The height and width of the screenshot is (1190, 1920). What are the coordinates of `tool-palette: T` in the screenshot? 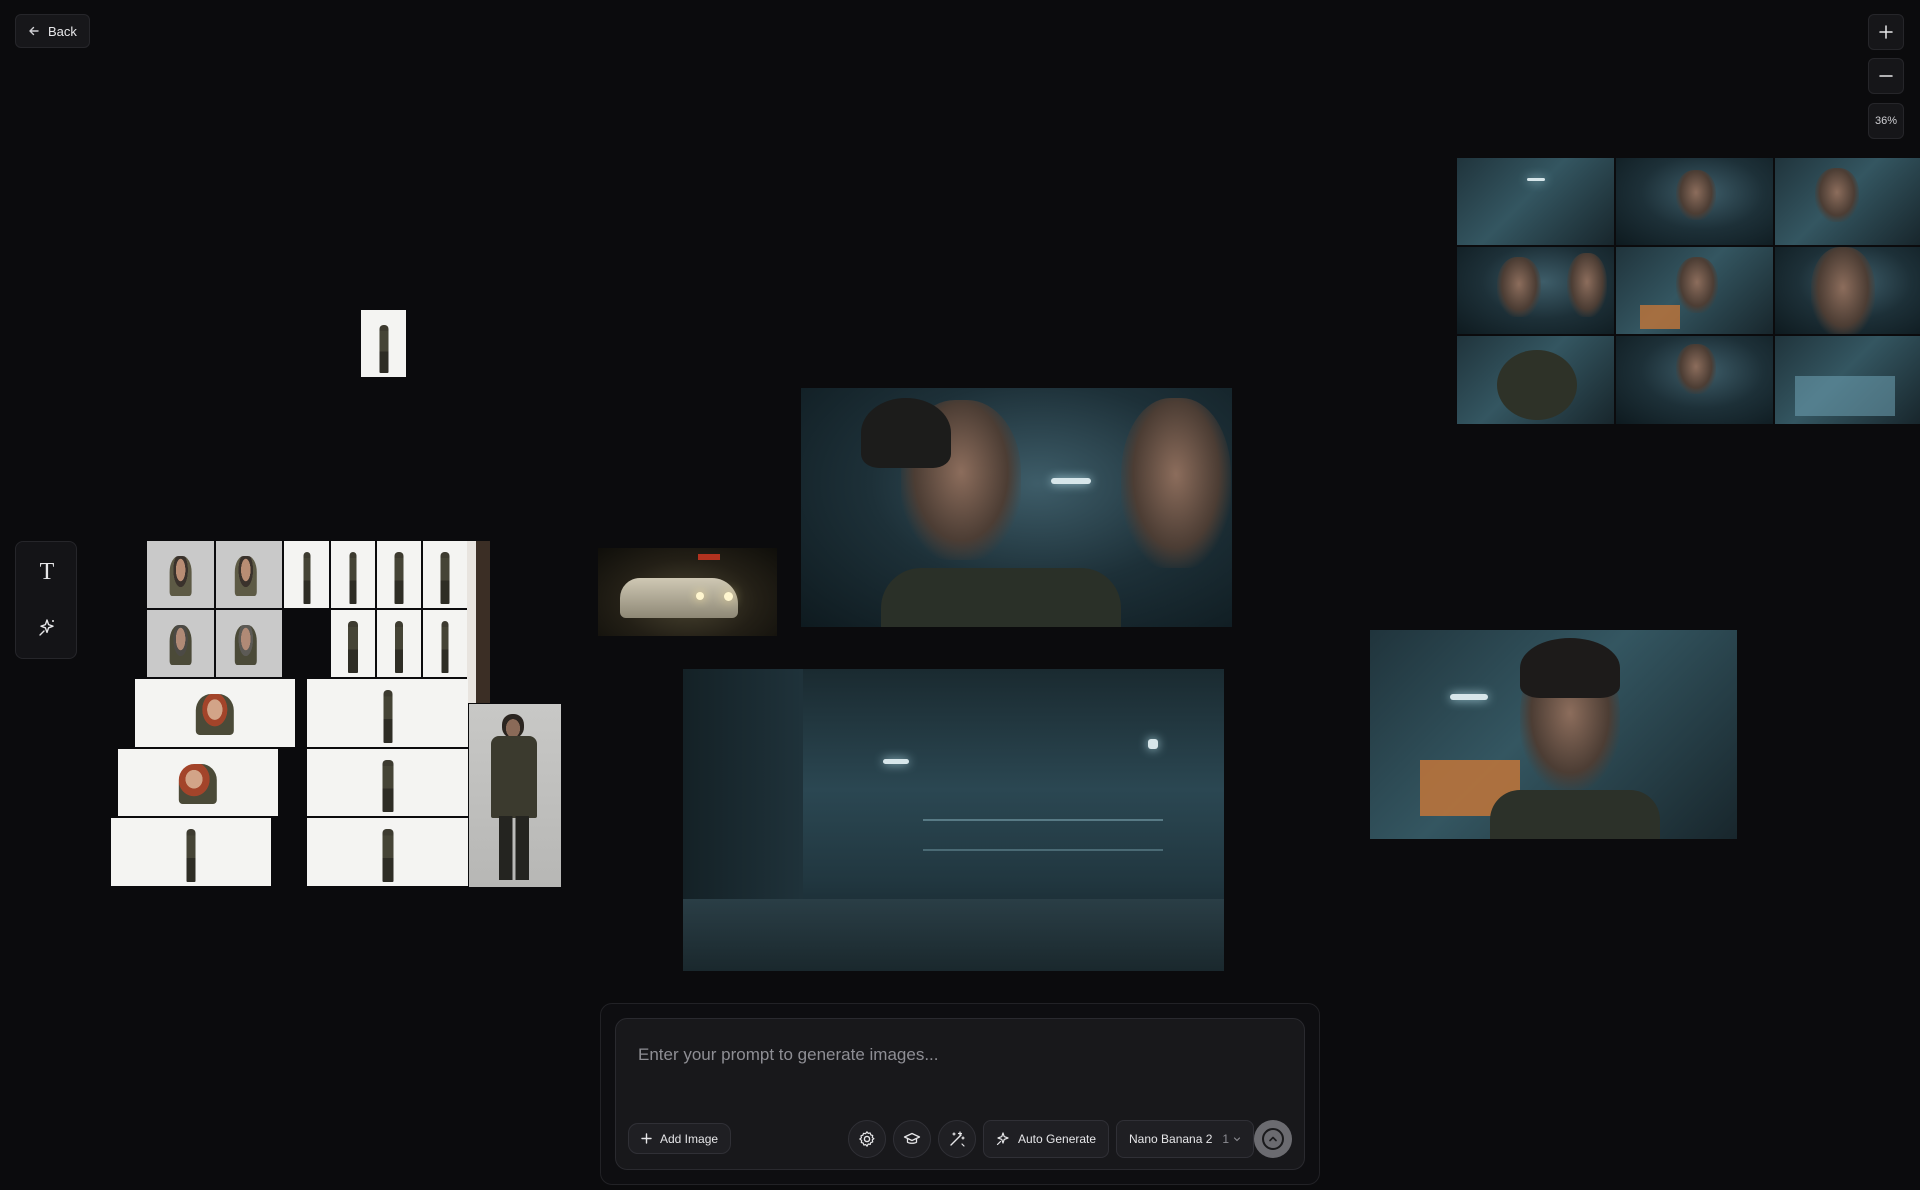 It's located at (46, 600).